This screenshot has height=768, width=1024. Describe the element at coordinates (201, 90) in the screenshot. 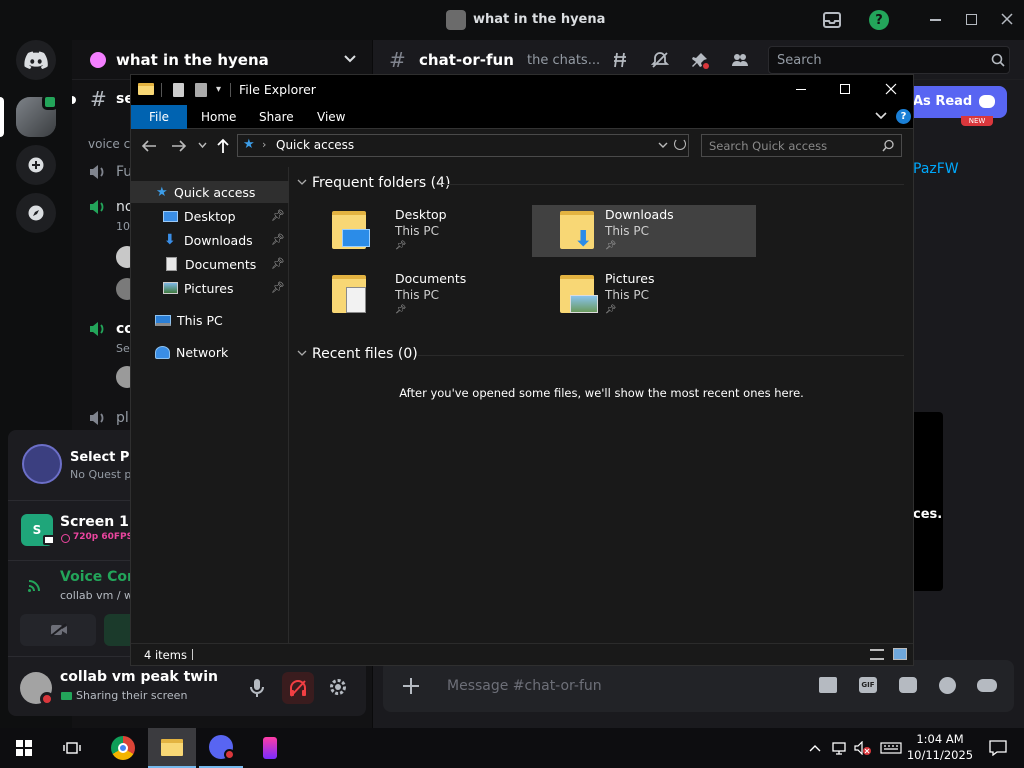

I see `new-folder-icon` at that location.